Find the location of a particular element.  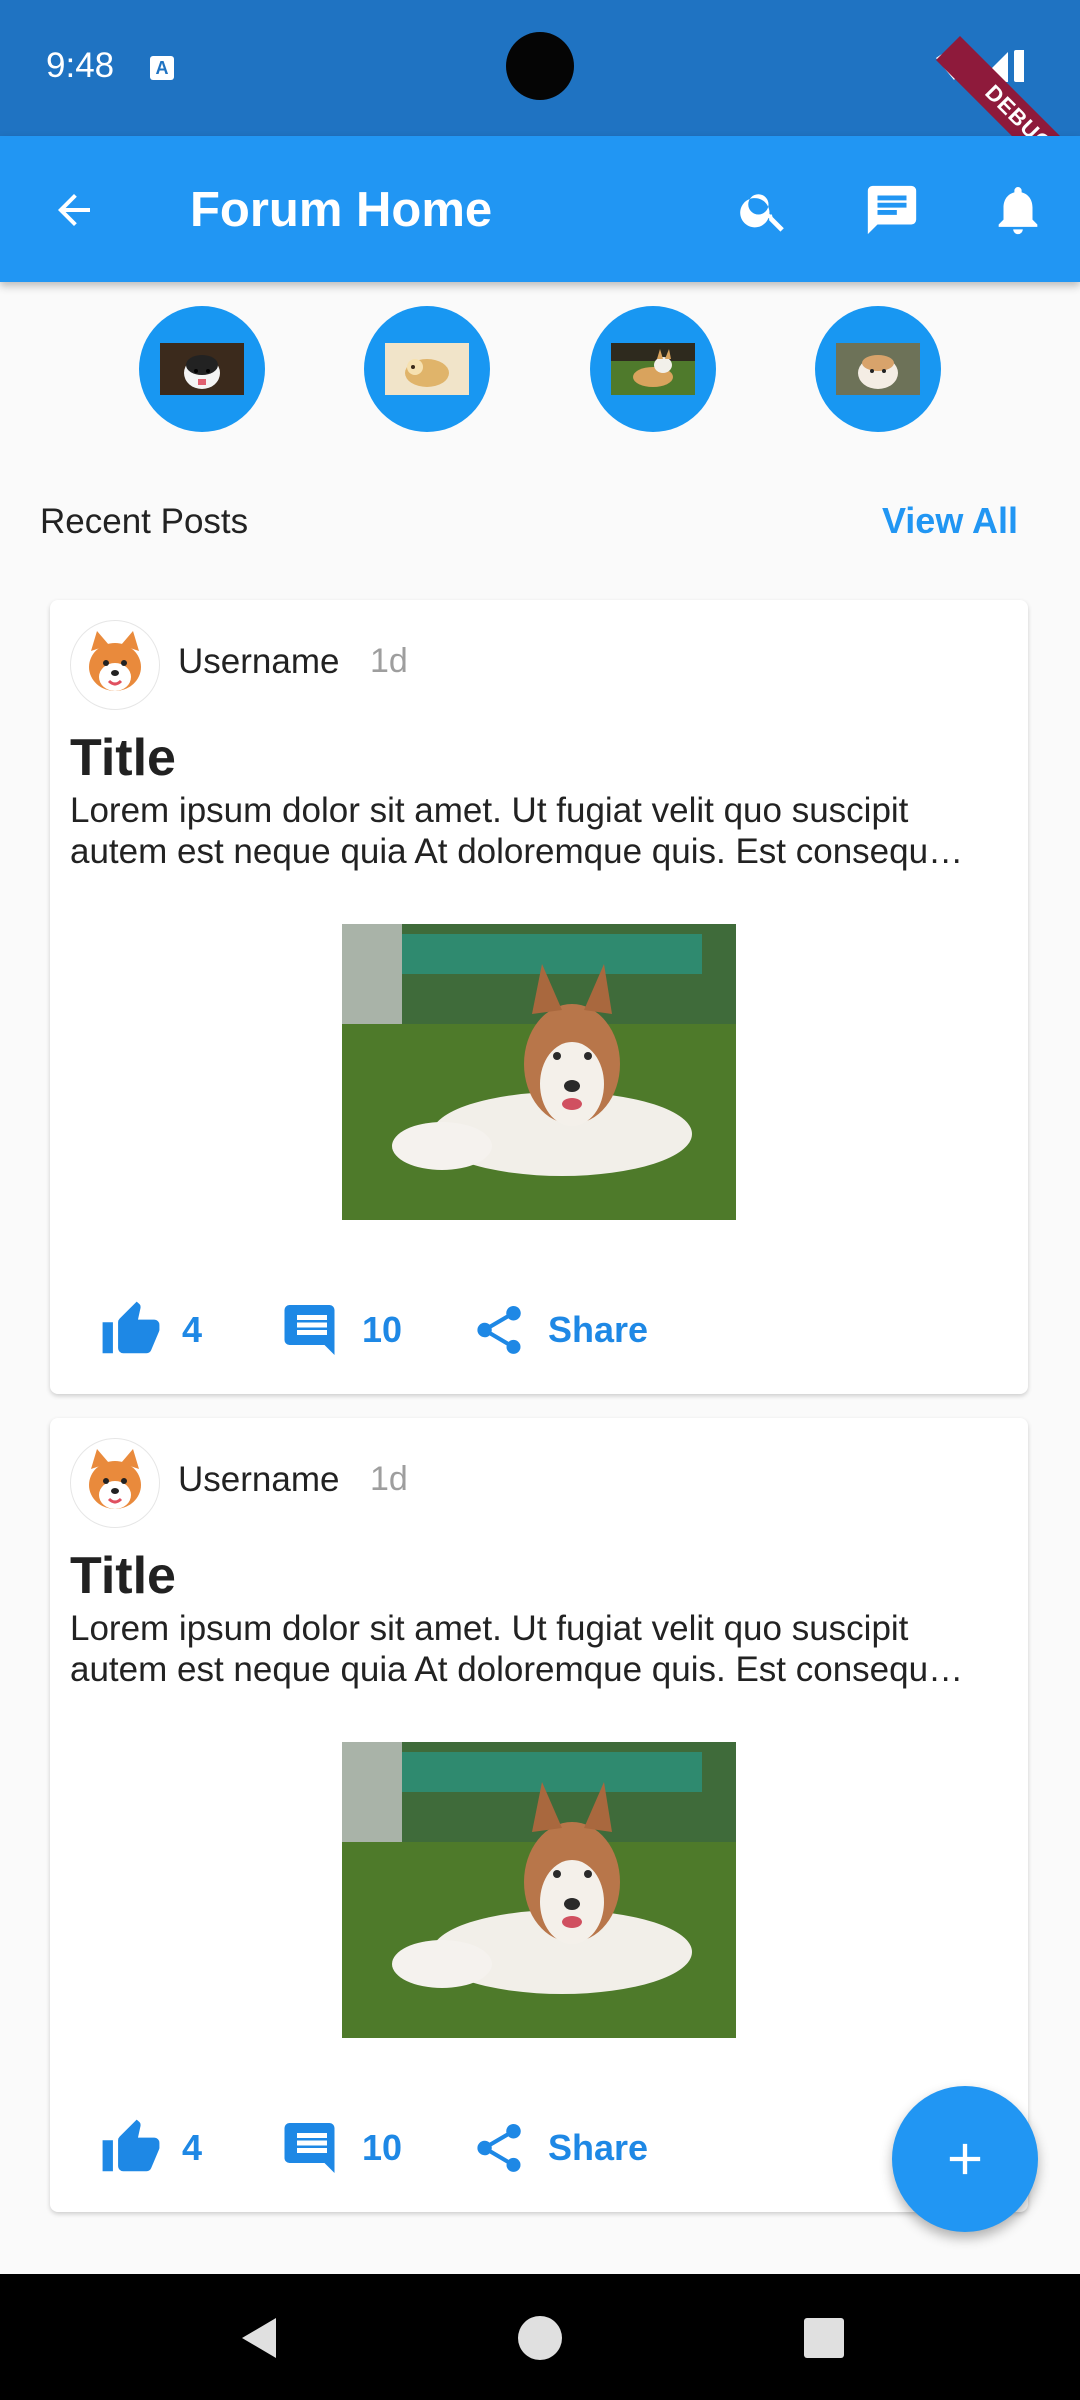

nav-recents-icon is located at coordinates (824, 2338).